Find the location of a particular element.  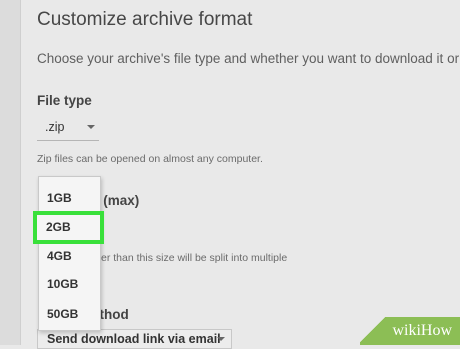

page-title: Customize archive format is located at coordinates (145, 19).